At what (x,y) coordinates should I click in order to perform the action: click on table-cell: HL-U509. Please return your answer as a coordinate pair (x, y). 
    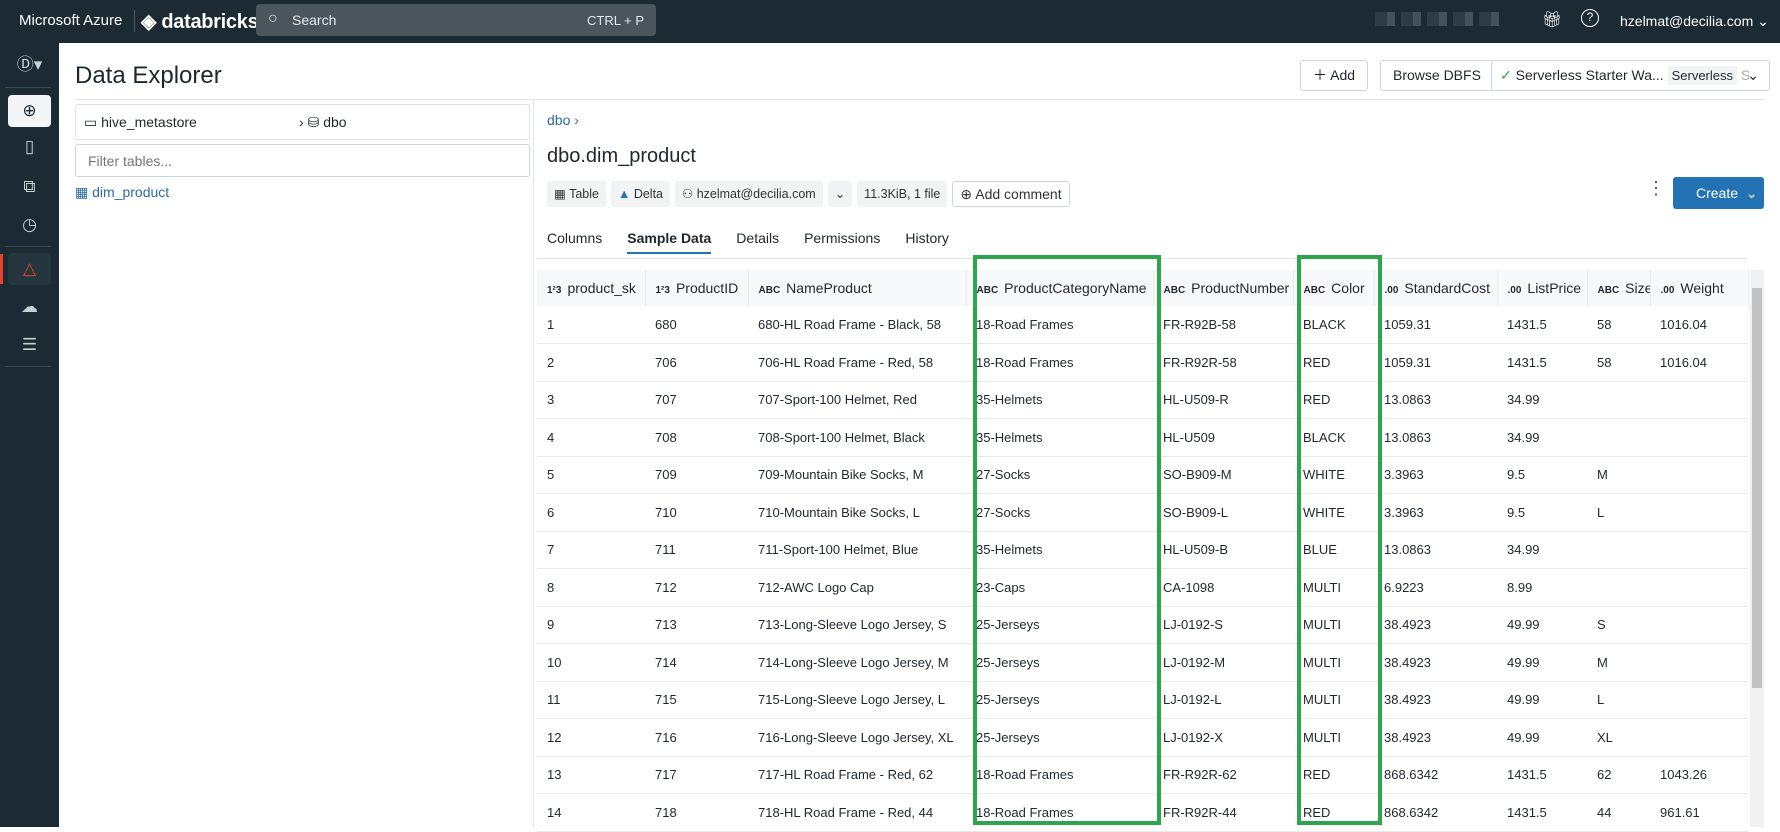
    Looking at the image, I should click on (1223, 437).